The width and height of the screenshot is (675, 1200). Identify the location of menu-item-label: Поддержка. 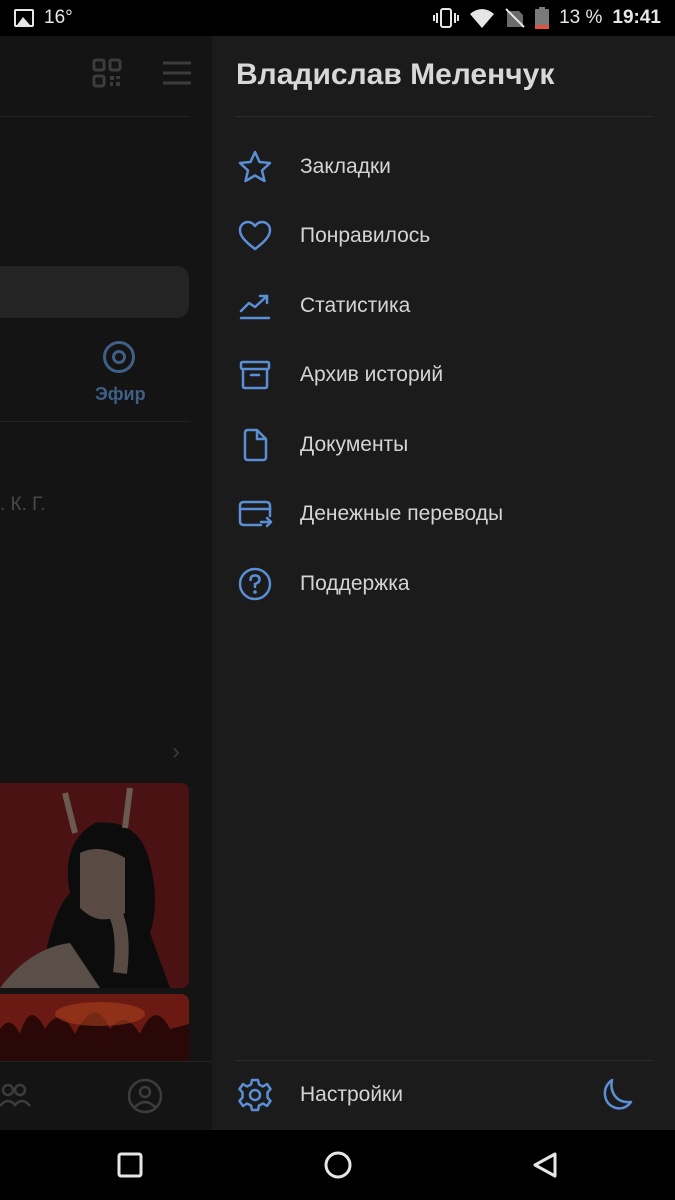
(355, 583).